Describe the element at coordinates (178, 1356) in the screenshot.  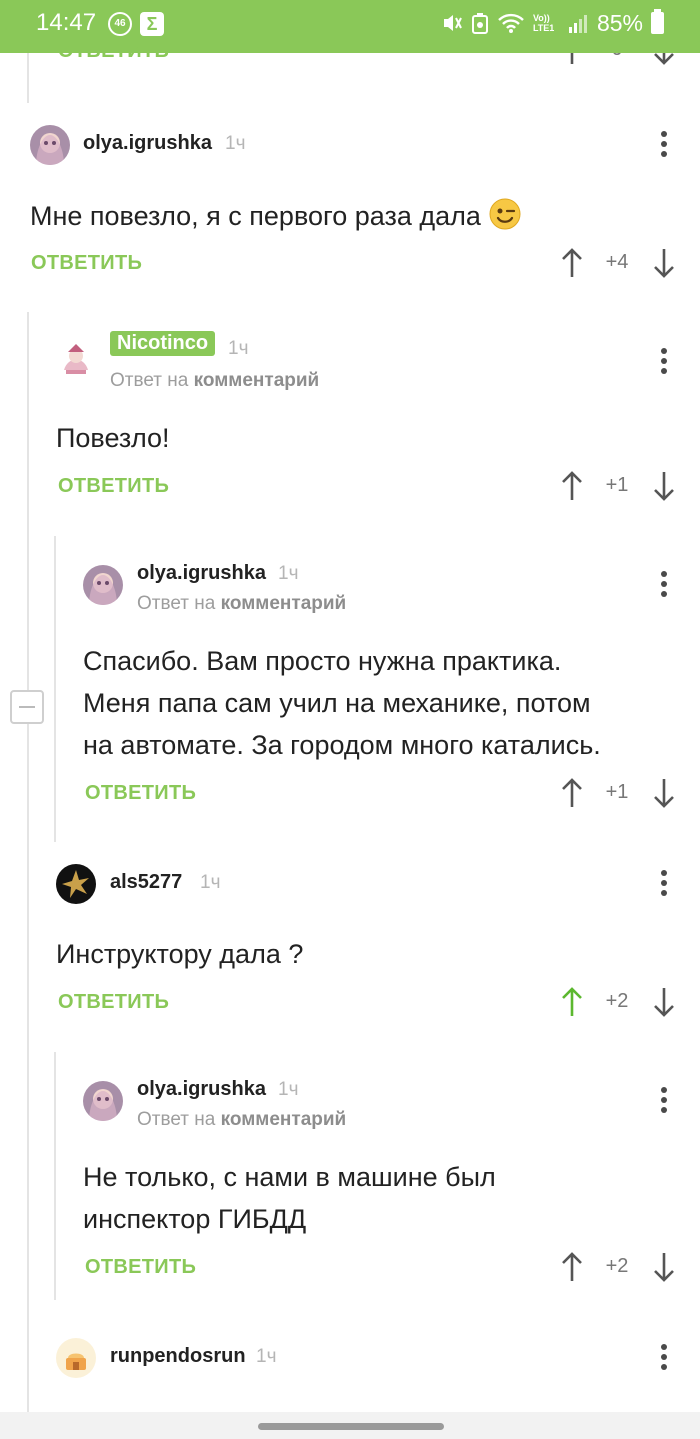
I see `username: runpendosrun` at that location.